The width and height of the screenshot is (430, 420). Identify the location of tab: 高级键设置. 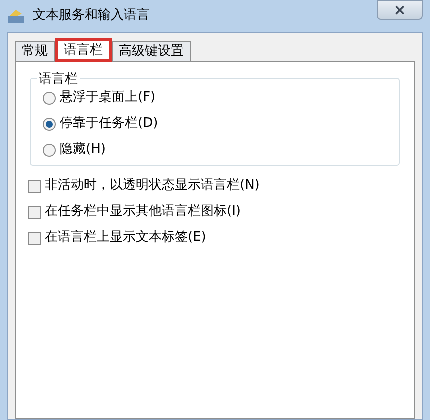
(151, 51).